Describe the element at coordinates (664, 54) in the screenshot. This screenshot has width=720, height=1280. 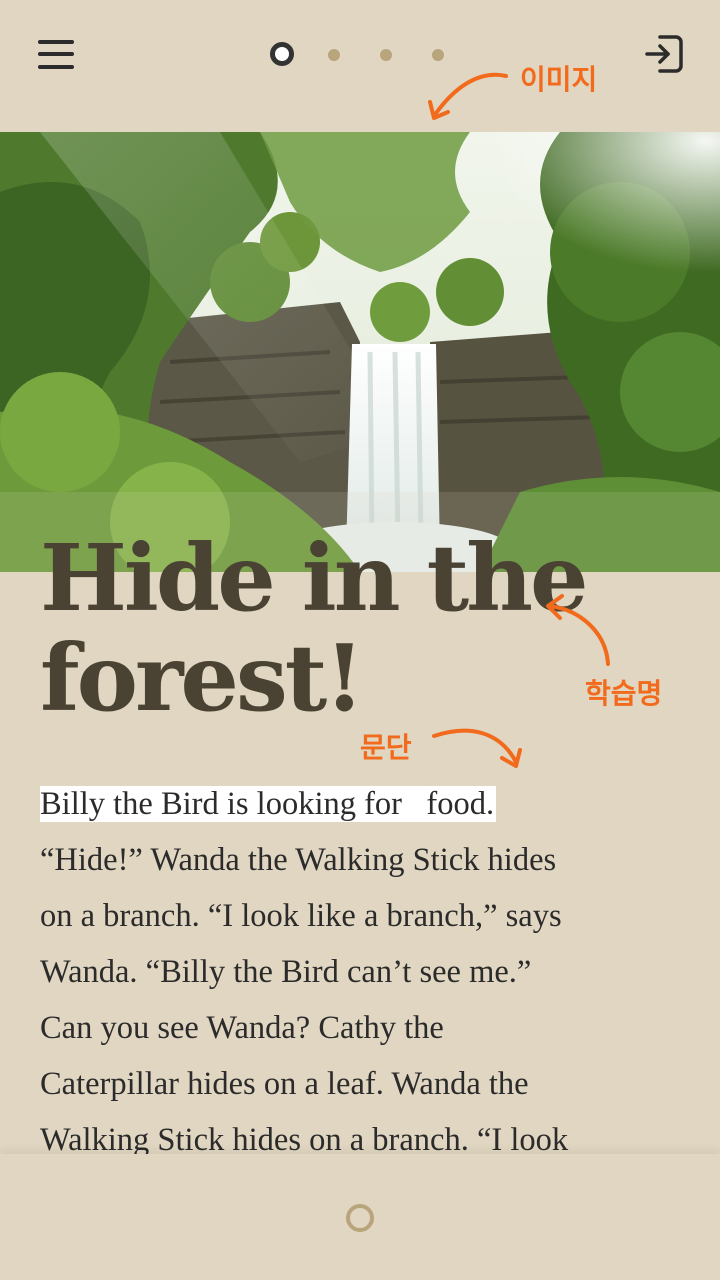
I see `exit-icon` at that location.